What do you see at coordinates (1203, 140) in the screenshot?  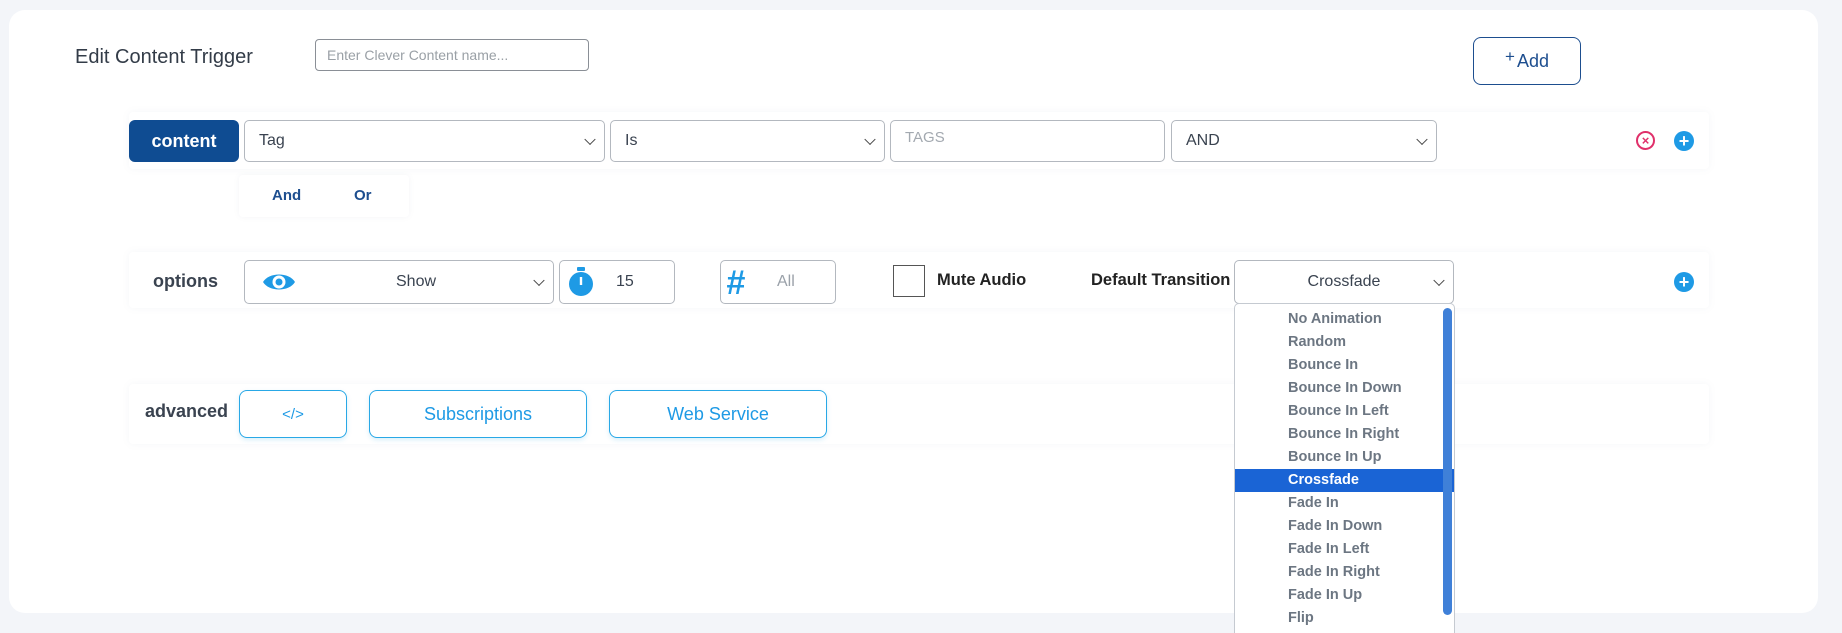 I see `logic-select-value: AND` at bounding box center [1203, 140].